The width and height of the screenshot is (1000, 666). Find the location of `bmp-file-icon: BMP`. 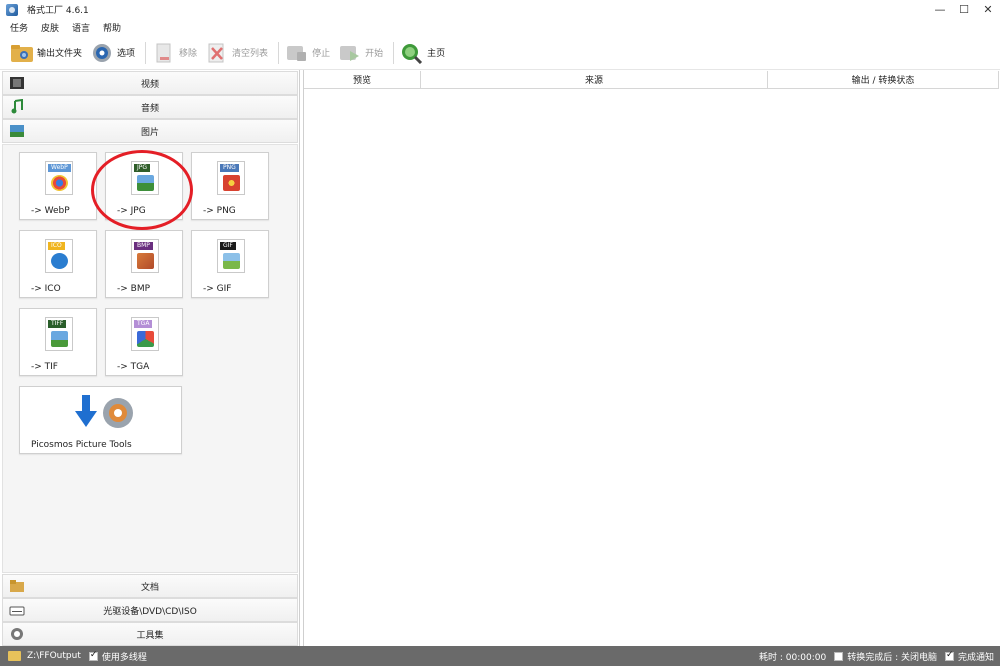

bmp-file-icon: BMP is located at coordinates (145, 256).